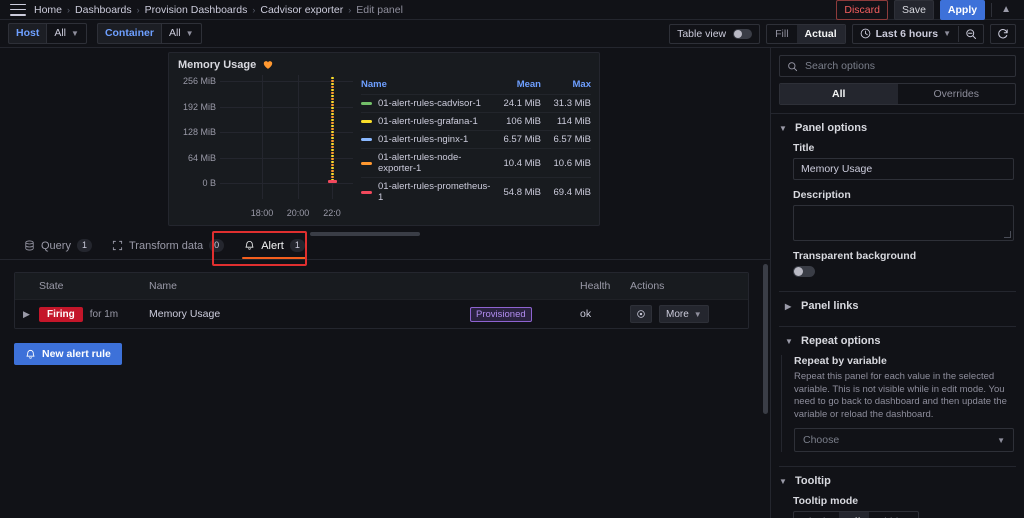  Describe the element at coordinates (970, 33) in the screenshot. I see `zoom-out-icon` at that location.